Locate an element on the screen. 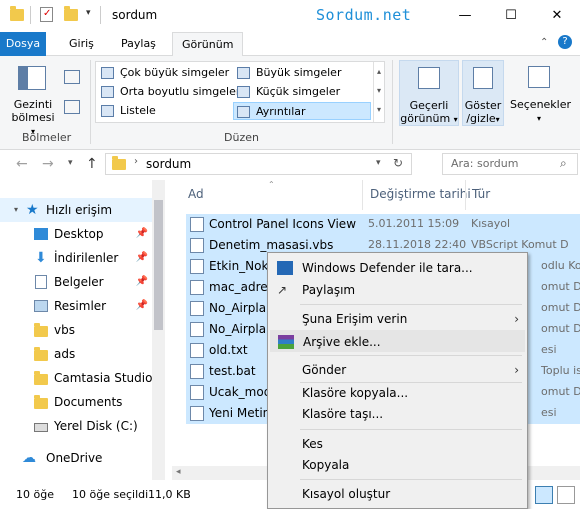 Image resolution: width=580 pixels, height=509 pixels. search-icon: ⌕ is located at coordinates (563, 163).